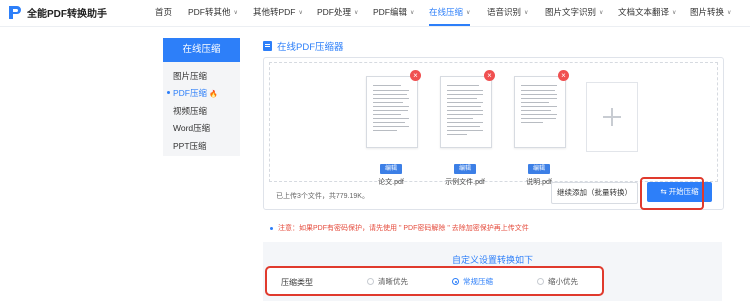 The height and width of the screenshot is (301, 750). I want to click on page-title: 在线PDF压缩器, so click(310, 47).